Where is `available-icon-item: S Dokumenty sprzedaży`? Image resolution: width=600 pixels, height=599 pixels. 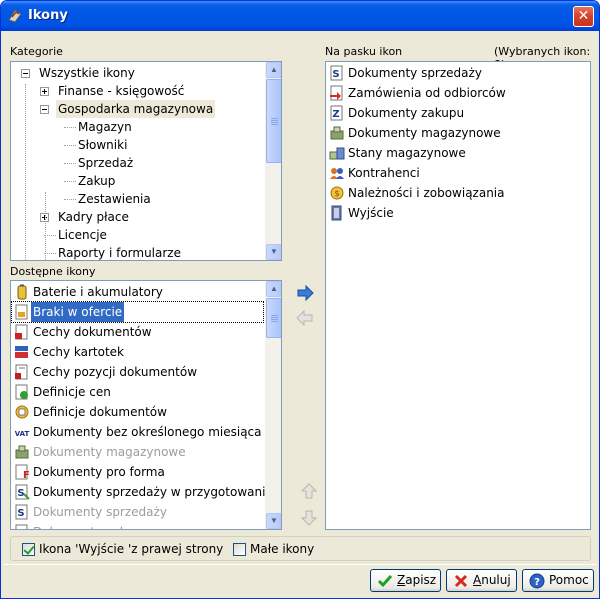 available-icon-item: S Dokumenty sprzedaży is located at coordinates (137, 512).